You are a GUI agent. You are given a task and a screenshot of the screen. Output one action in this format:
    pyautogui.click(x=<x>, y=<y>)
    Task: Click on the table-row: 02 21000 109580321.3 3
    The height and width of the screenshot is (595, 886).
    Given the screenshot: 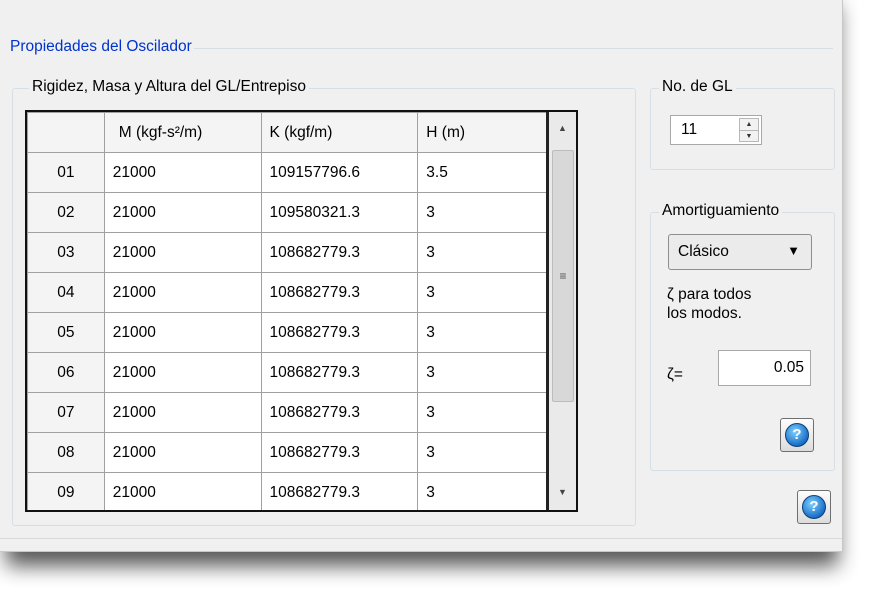 What is the action you would take?
    pyautogui.click(x=301, y=212)
    